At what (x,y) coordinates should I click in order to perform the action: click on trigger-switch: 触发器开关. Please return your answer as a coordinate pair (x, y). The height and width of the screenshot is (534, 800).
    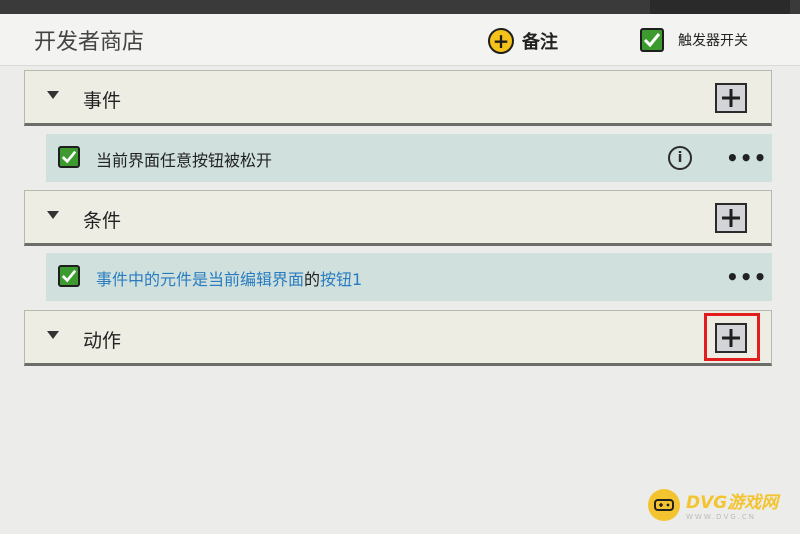
    Looking at the image, I should click on (694, 40).